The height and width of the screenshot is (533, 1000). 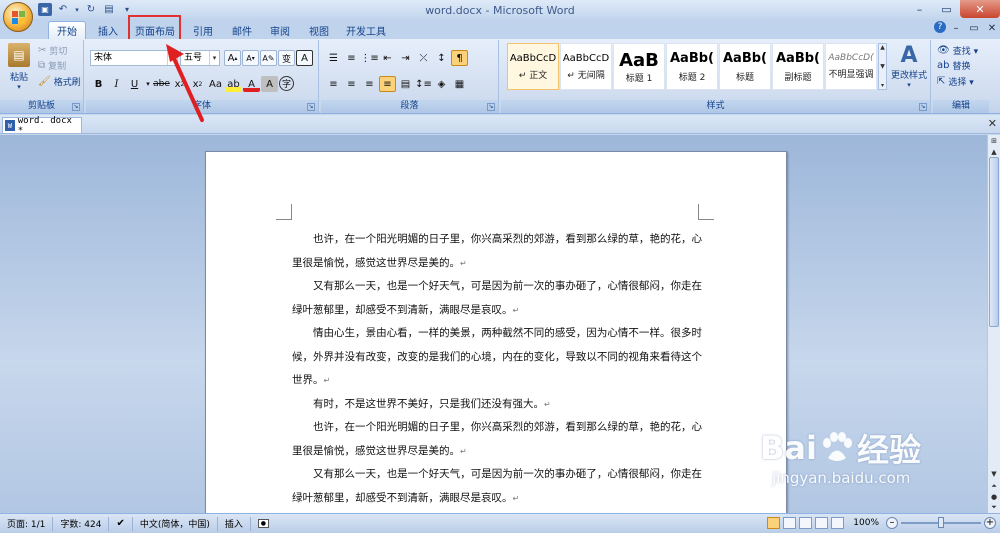 What do you see at coordinates (42, 126) in the screenshot?
I see `document-tab: W word. docx *` at bounding box center [42, 126].